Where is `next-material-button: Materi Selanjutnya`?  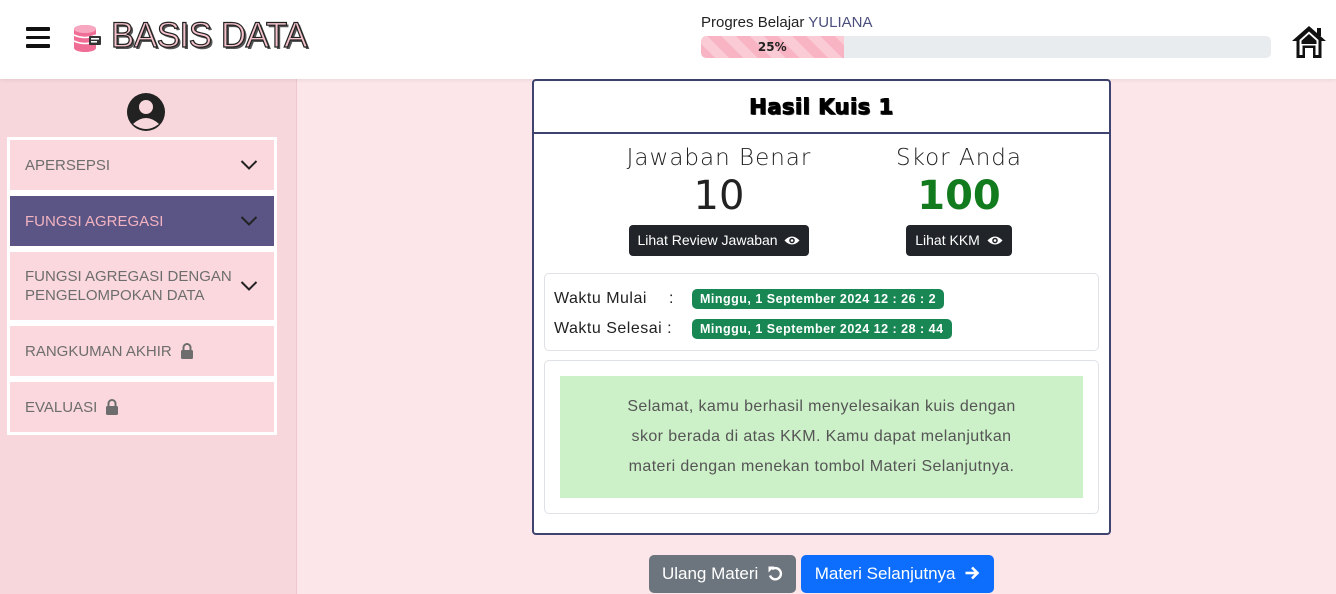 next-material-button: Materi Selanjutnya is located at coordinates (897, 574).